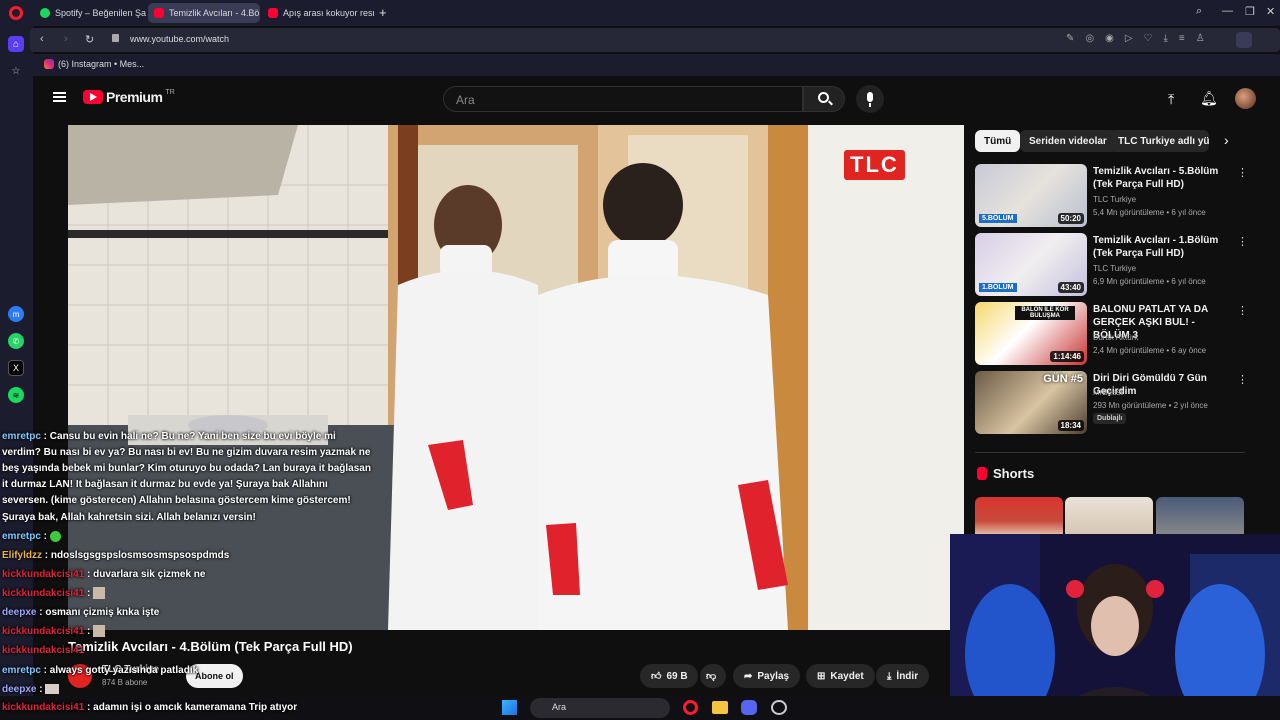 Image resolution: width=1280 pixels, height=720 pixels. I want to click on tab-youtube: Apış arası kokuyor resmen, so click(318, 13).